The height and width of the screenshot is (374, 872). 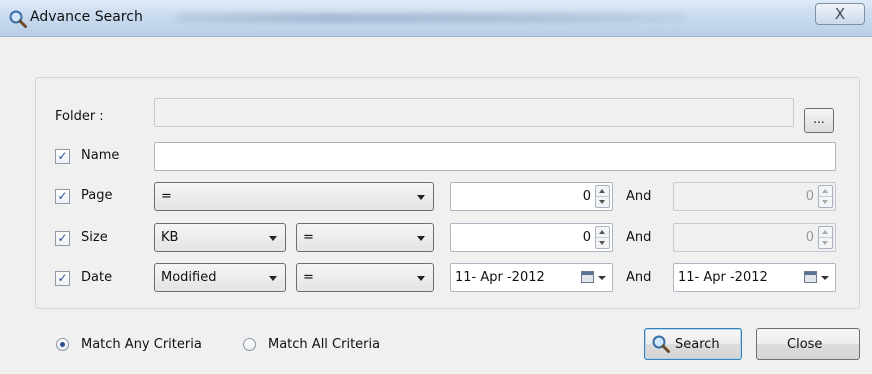 I want to click on match-any-radio, so click(x=62, y=344).